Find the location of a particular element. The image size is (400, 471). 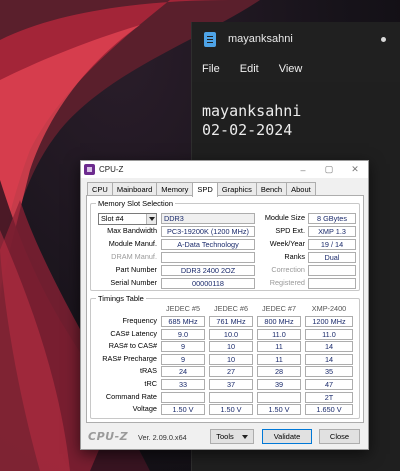

tab-spd: SPD is located at coordinates (205, 189).